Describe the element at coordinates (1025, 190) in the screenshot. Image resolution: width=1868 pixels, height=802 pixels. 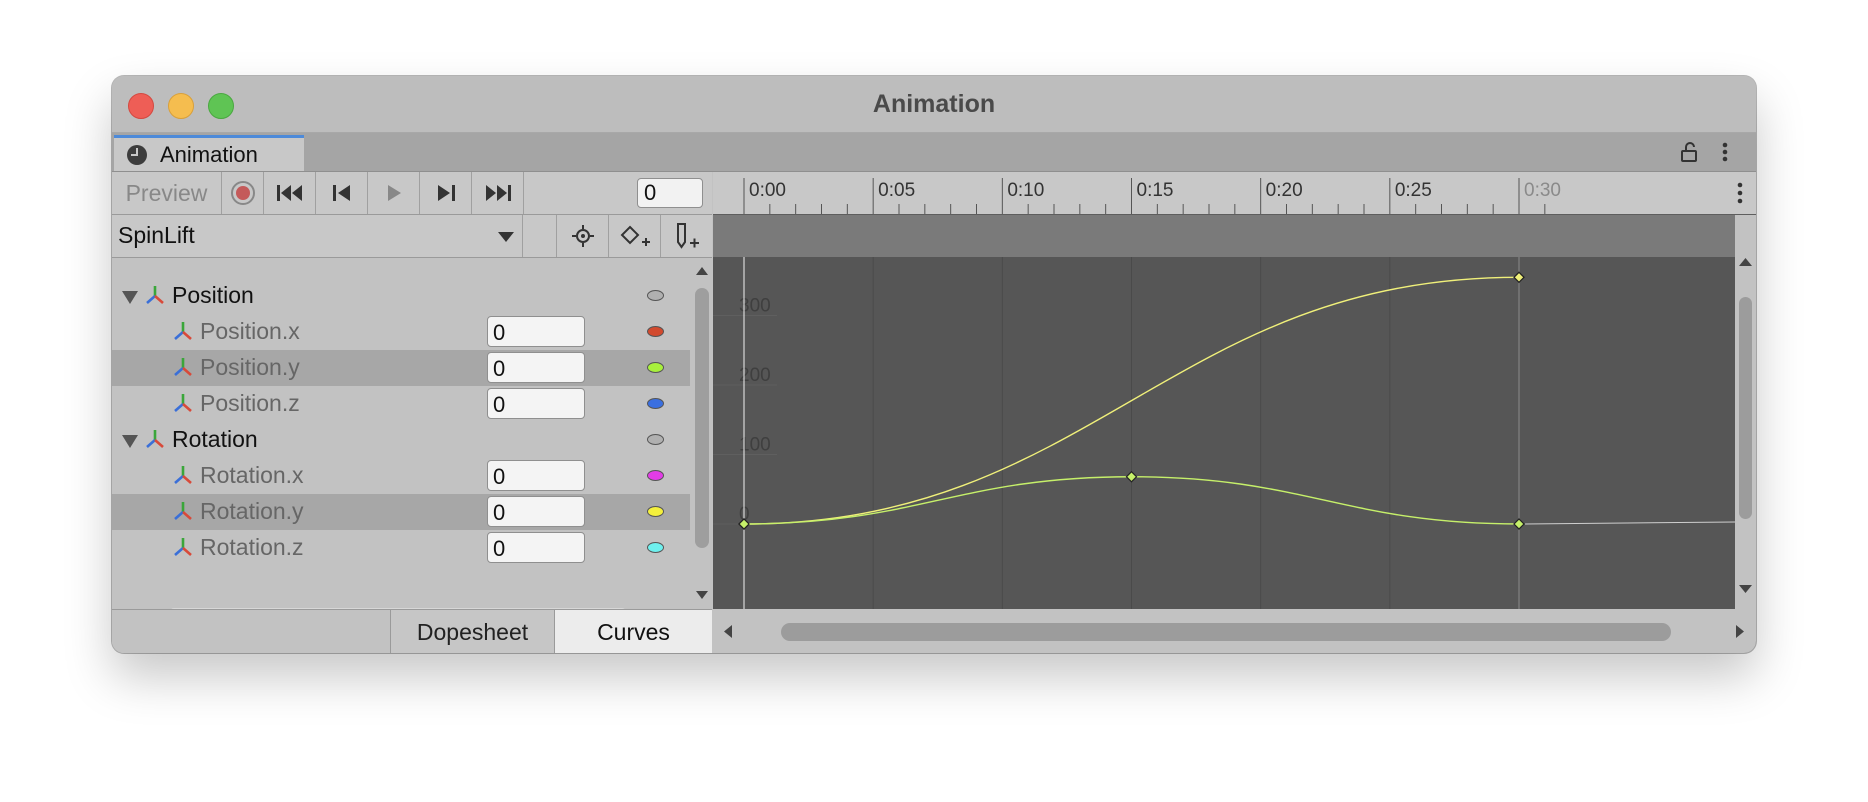
I see `ruler-label: 0:10` at that location.